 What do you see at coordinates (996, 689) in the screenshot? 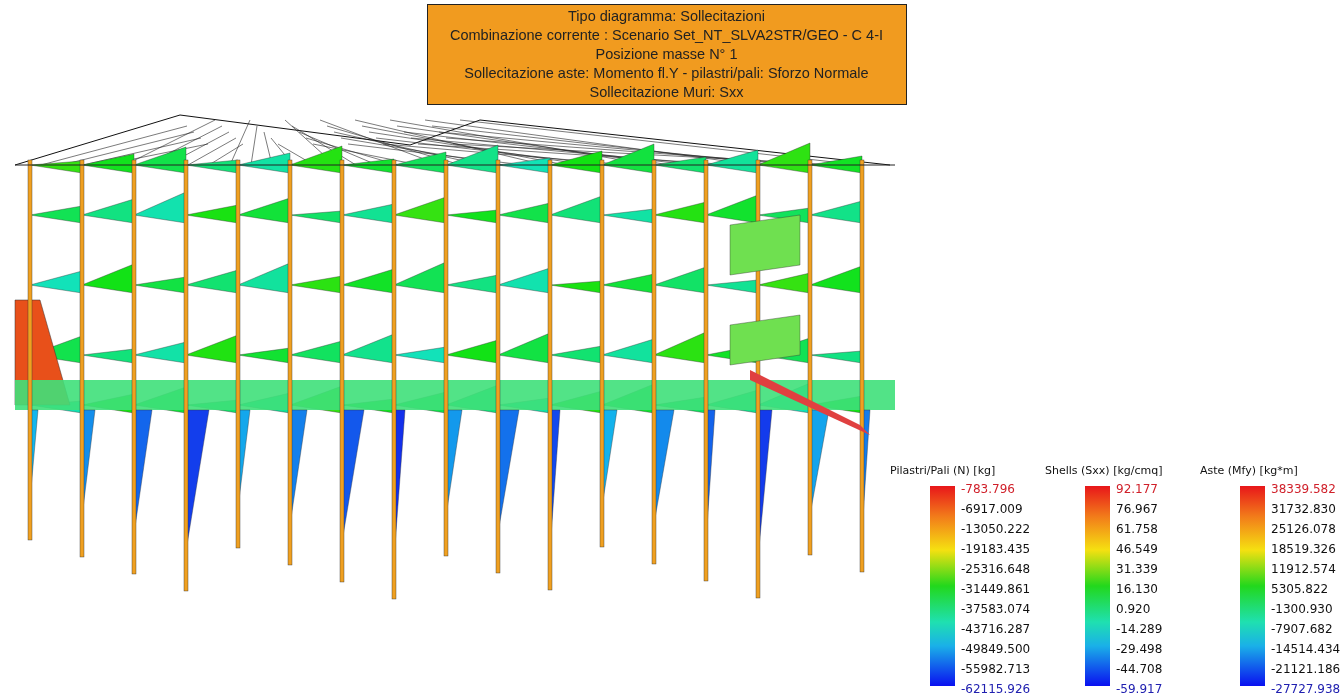
I see `scale-value: -62115.926` at bounding box center [996, 689].